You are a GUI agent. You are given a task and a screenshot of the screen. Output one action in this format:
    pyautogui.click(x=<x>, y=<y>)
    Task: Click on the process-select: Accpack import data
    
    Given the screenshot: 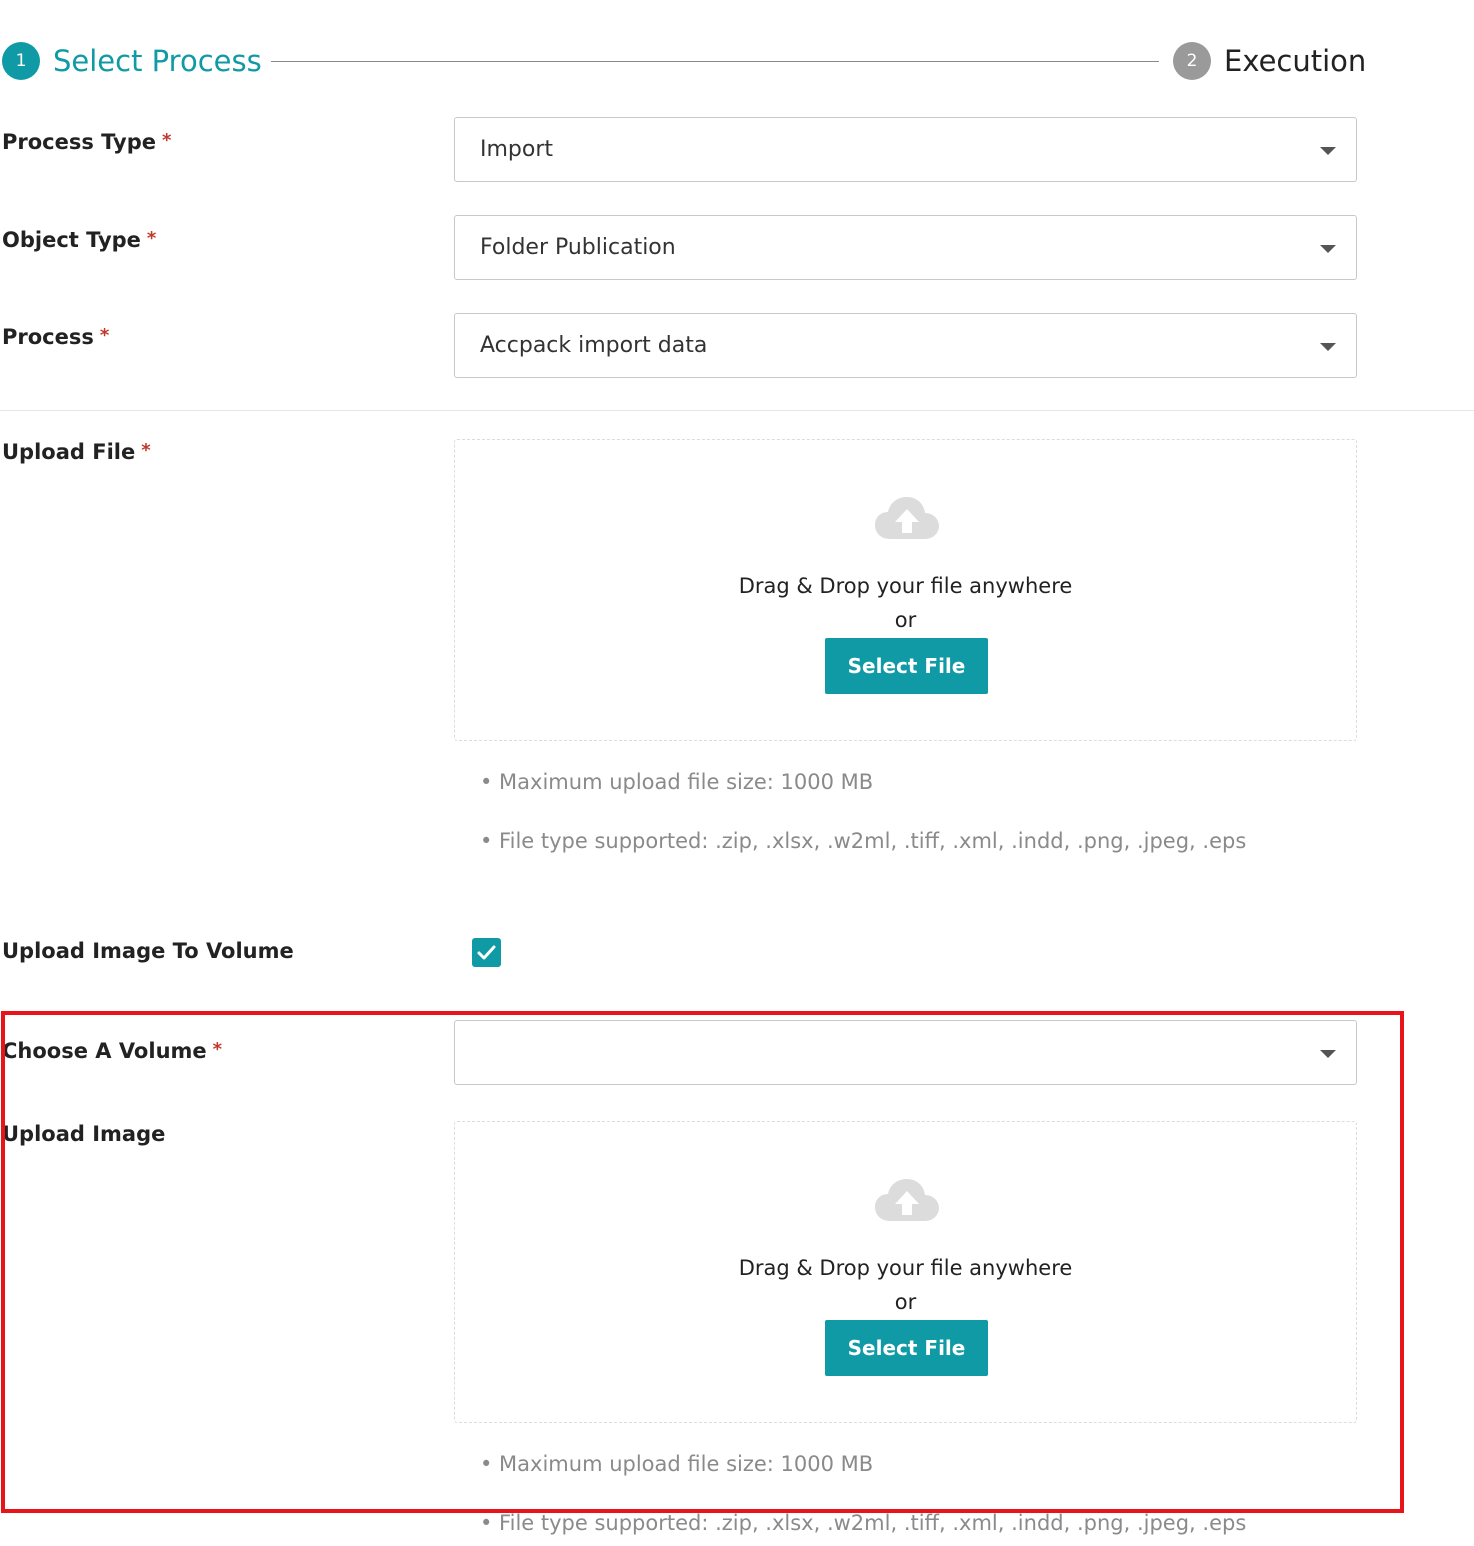 What is the action you would take?
    pyautogui.click(x=905, y=345)
    